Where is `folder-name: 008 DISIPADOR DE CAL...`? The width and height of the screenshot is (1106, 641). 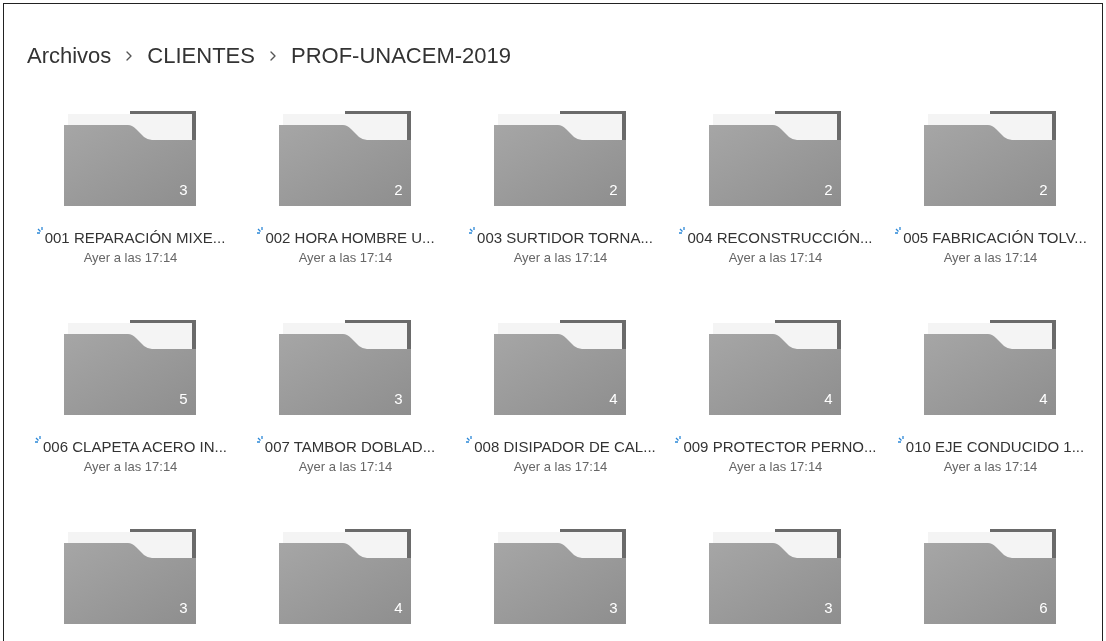 folder-name: 008 DISIPADOR DE CAL... is located at coordinates (565, 446).